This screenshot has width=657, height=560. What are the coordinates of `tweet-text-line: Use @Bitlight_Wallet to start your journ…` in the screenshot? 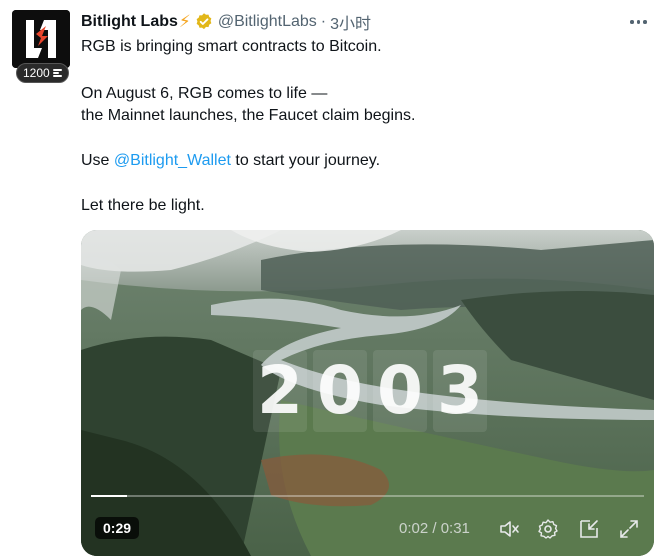 It's located at (230, 161).